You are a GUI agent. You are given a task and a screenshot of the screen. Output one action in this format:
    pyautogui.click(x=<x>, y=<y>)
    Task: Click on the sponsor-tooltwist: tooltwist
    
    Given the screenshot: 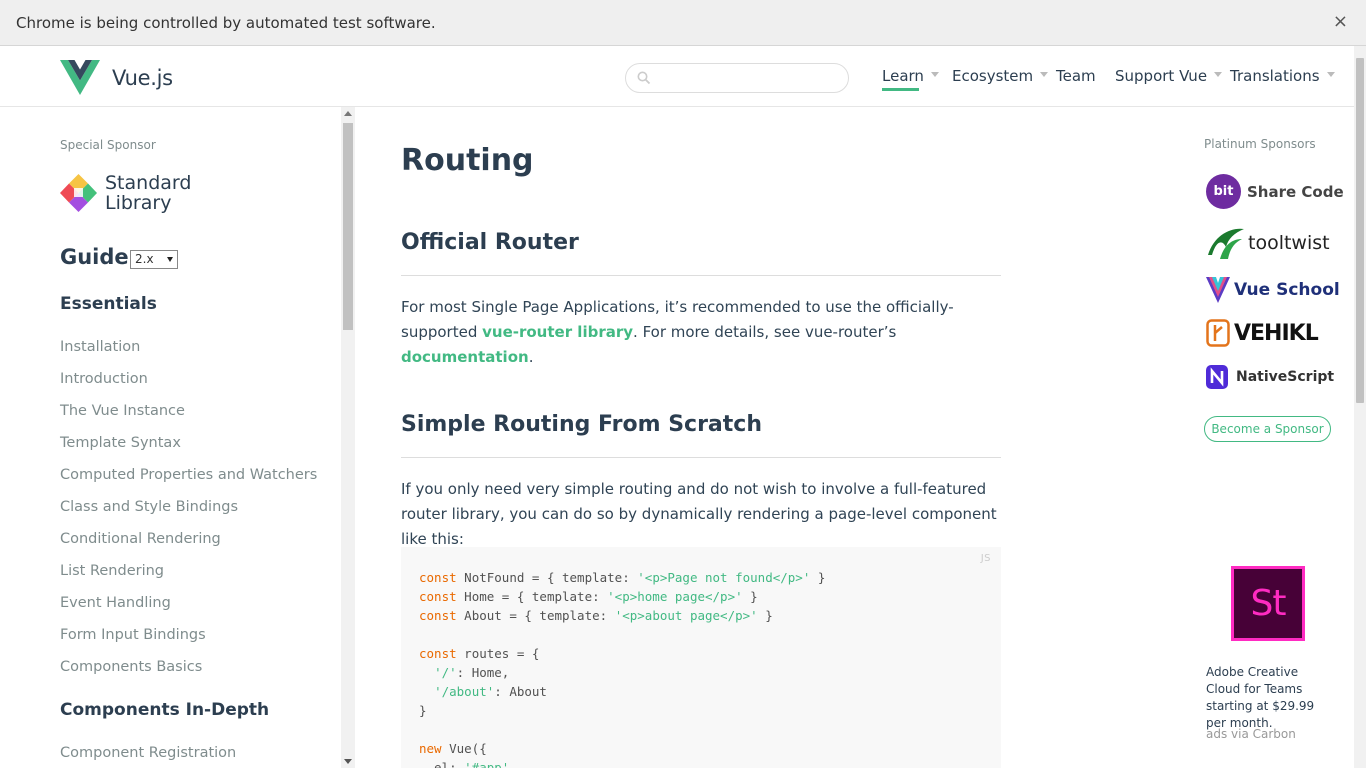 What is the action you would take?
    pyautogui.click(x=1268, y=243)
    